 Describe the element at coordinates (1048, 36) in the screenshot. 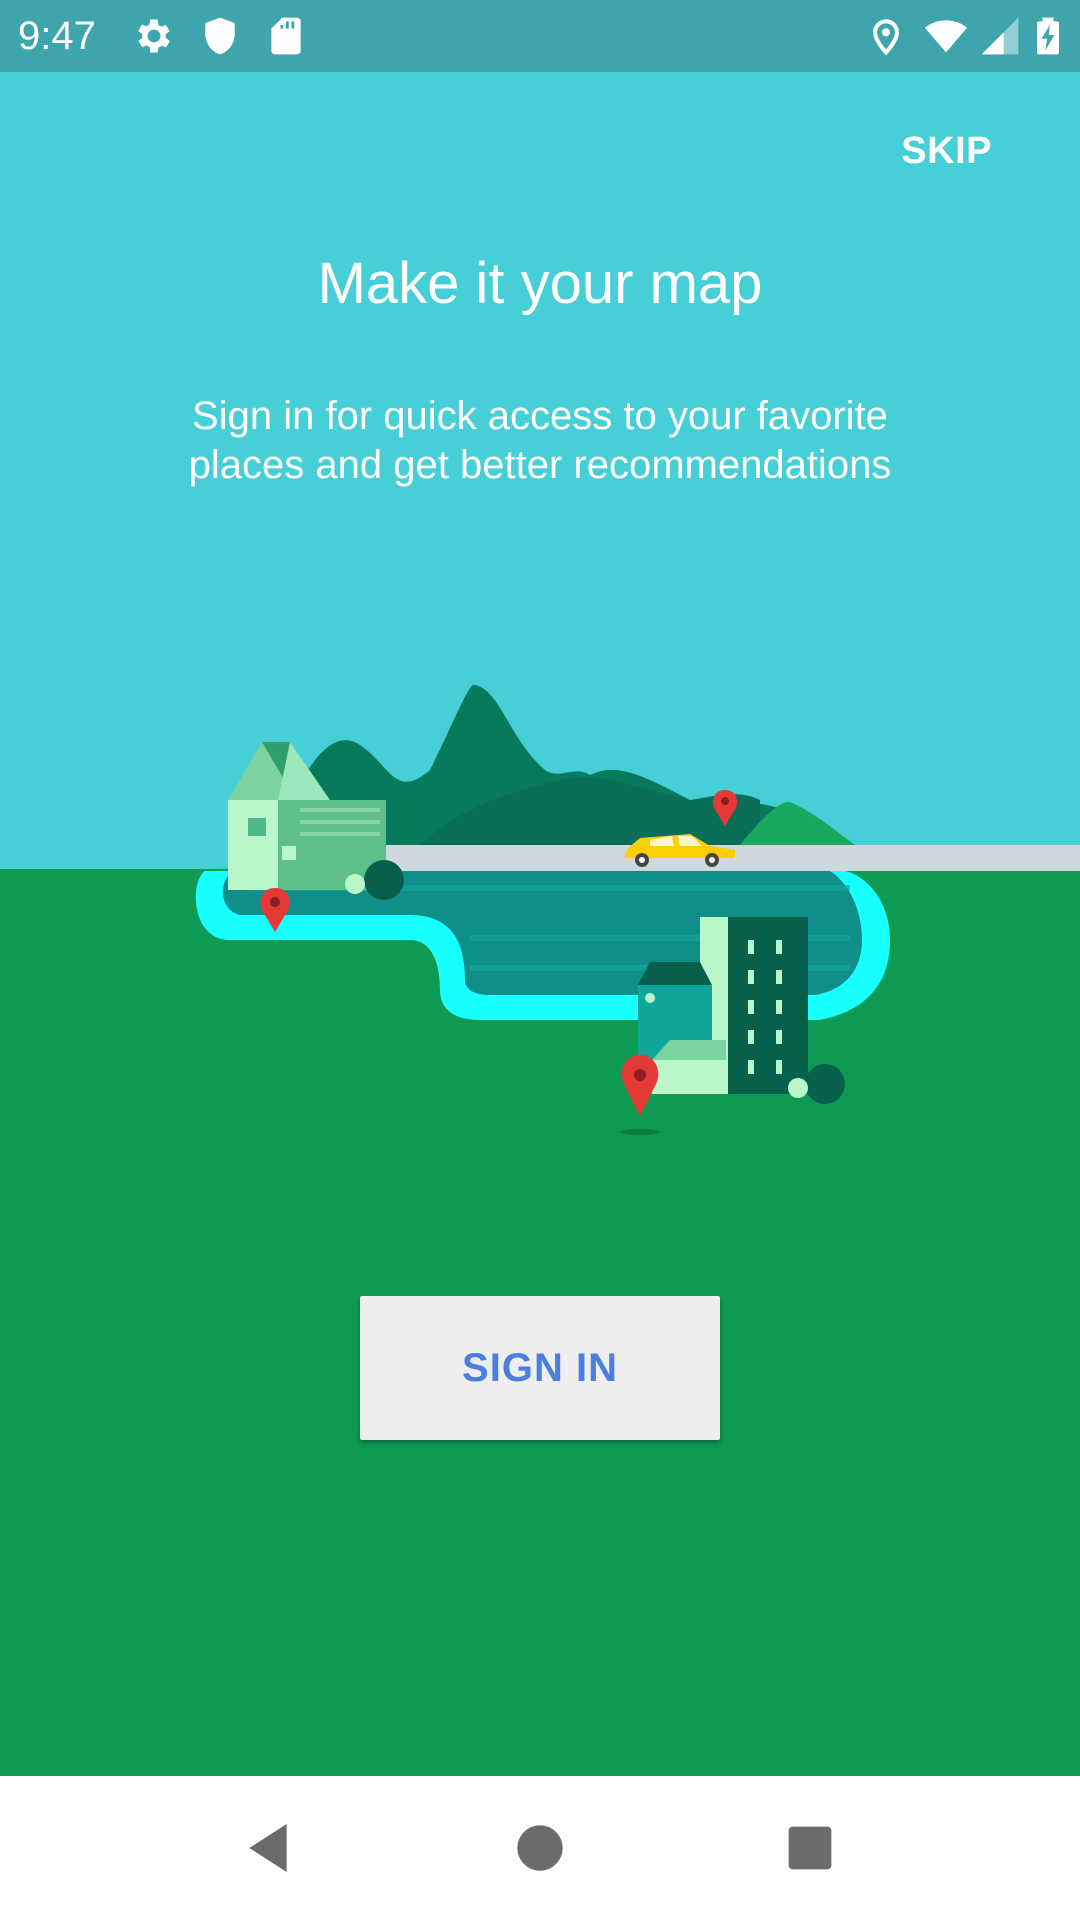

I see `battery-charging-icon` at that location.